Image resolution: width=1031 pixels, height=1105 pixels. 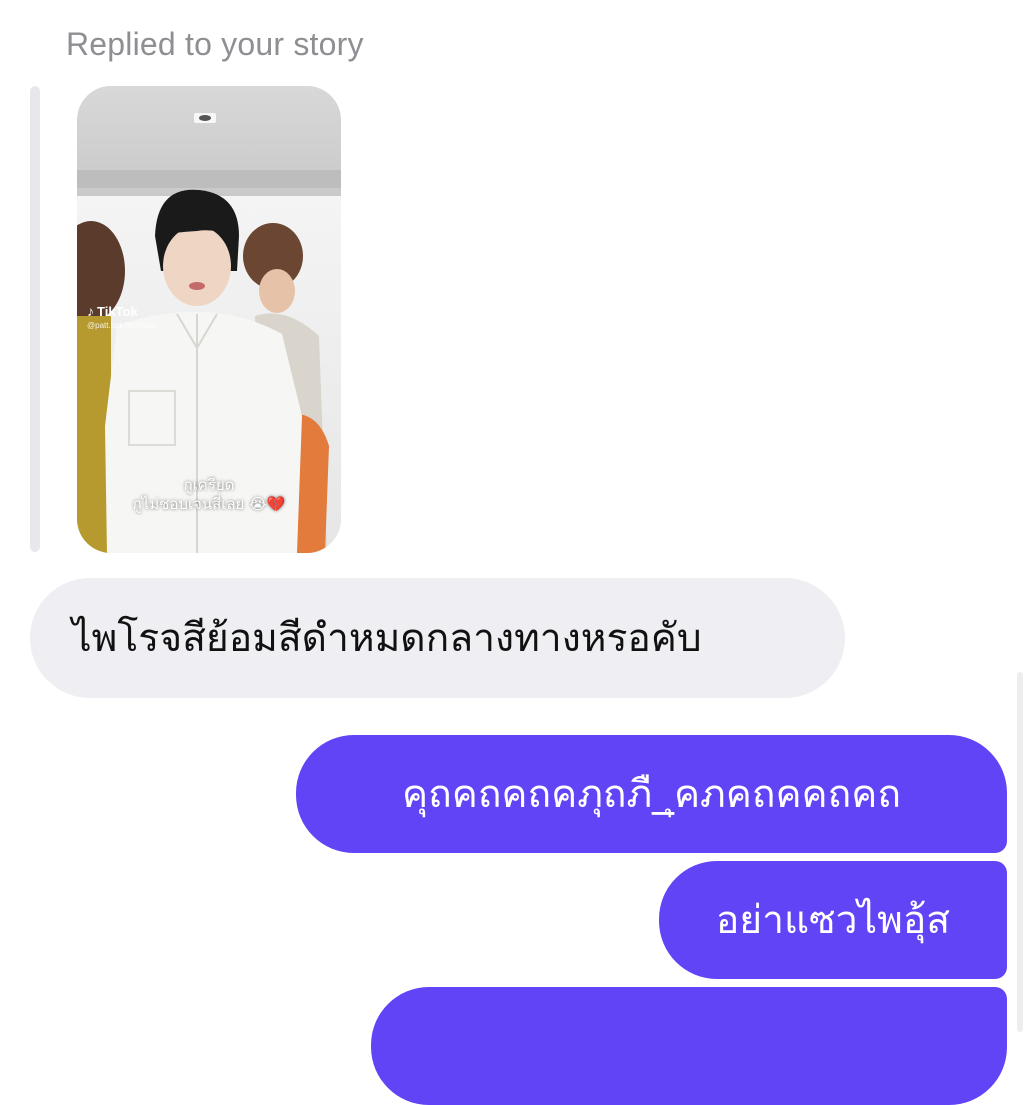 I want to click on tiktok-handle: @patt.bnk48official, so click(x=121, y=325).